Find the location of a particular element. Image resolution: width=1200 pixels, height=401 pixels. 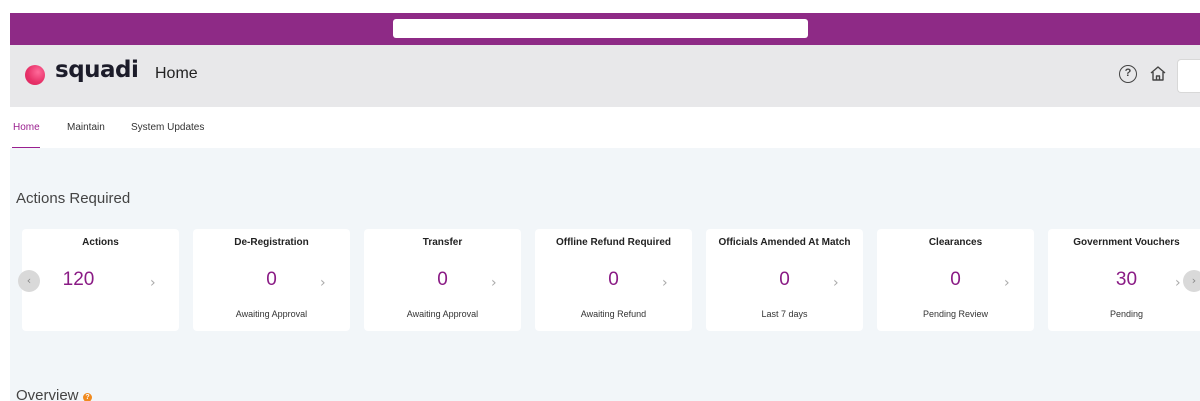

card-subtitle: Pending is located at coordinates (1126, 314).